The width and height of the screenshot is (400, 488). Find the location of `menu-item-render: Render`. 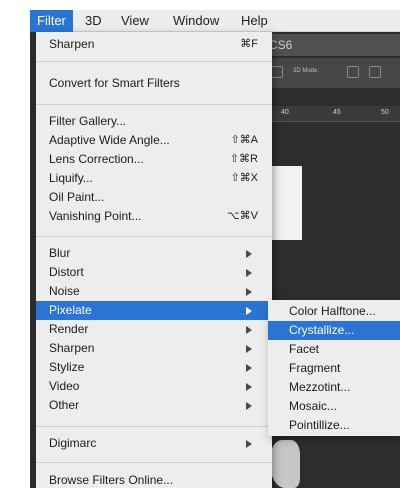

menu-item-render: Render is located at coordinates (154, 329).